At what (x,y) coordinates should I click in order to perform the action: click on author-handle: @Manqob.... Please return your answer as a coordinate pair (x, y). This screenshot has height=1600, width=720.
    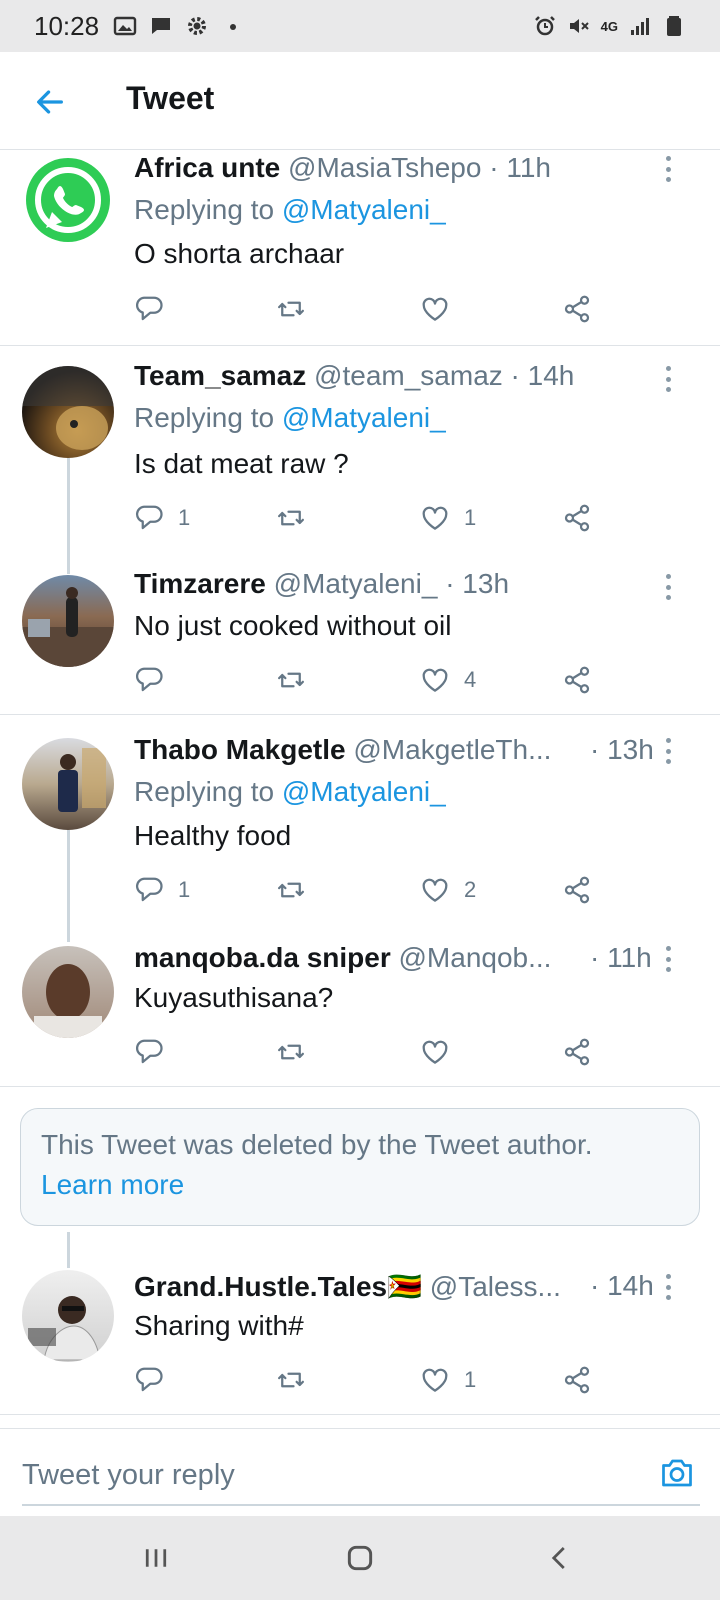
    Looking at the image, I should click on (475, 957).